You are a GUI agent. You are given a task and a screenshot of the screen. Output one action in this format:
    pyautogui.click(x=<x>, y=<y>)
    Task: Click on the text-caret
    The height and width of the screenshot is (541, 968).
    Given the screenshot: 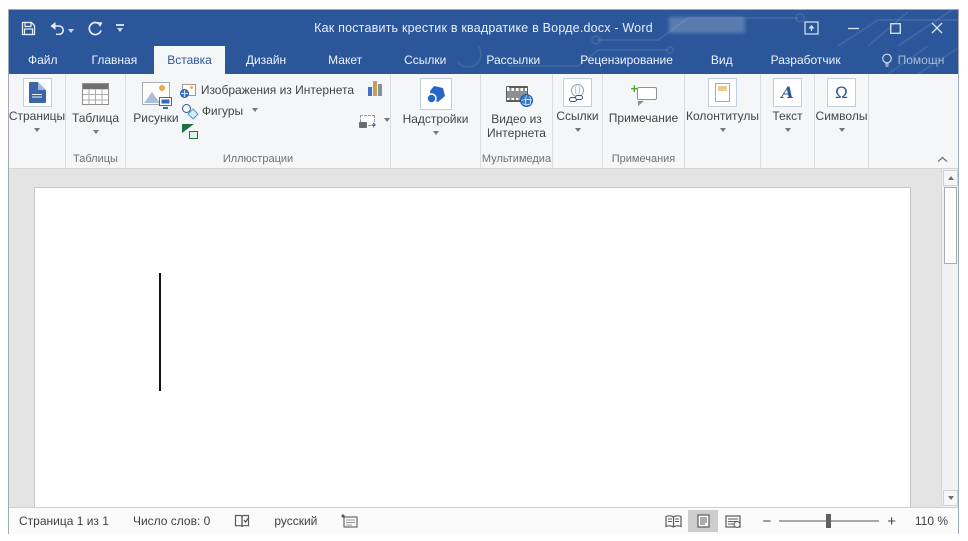 What is the action you would take?
    pyautogui.click(x=787, y=129)
    